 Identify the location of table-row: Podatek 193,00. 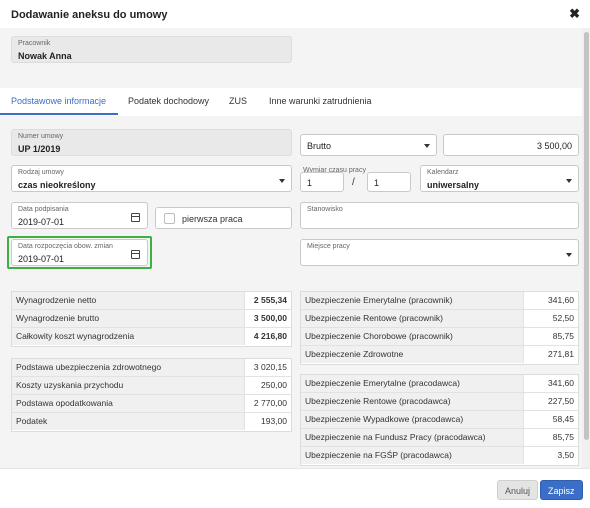
(151, 422).